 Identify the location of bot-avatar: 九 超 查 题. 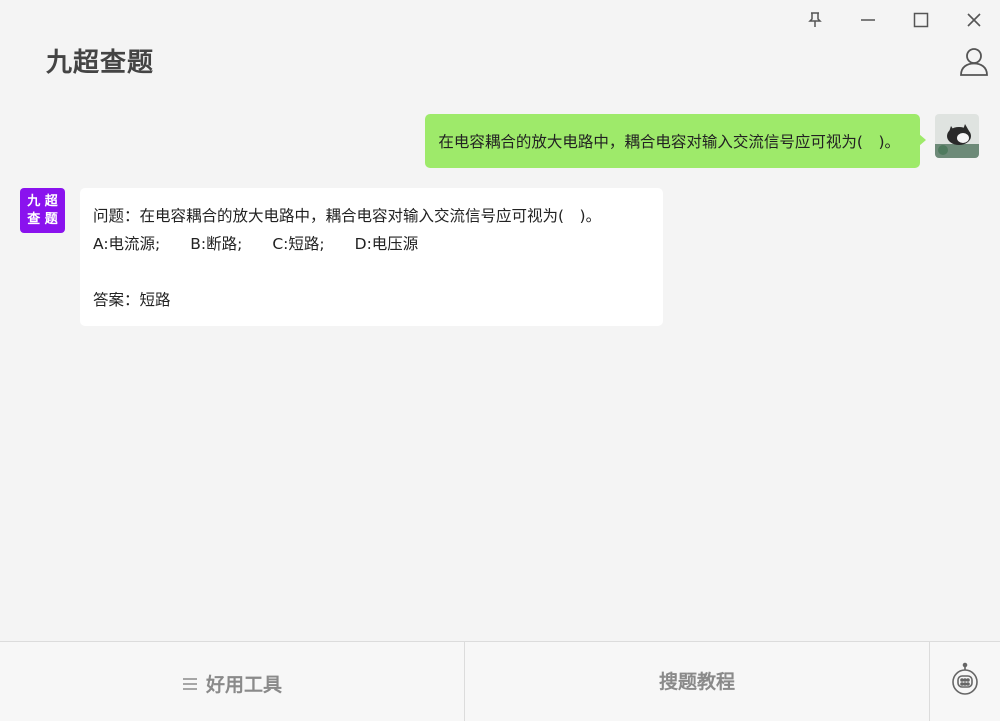
(42, 210).